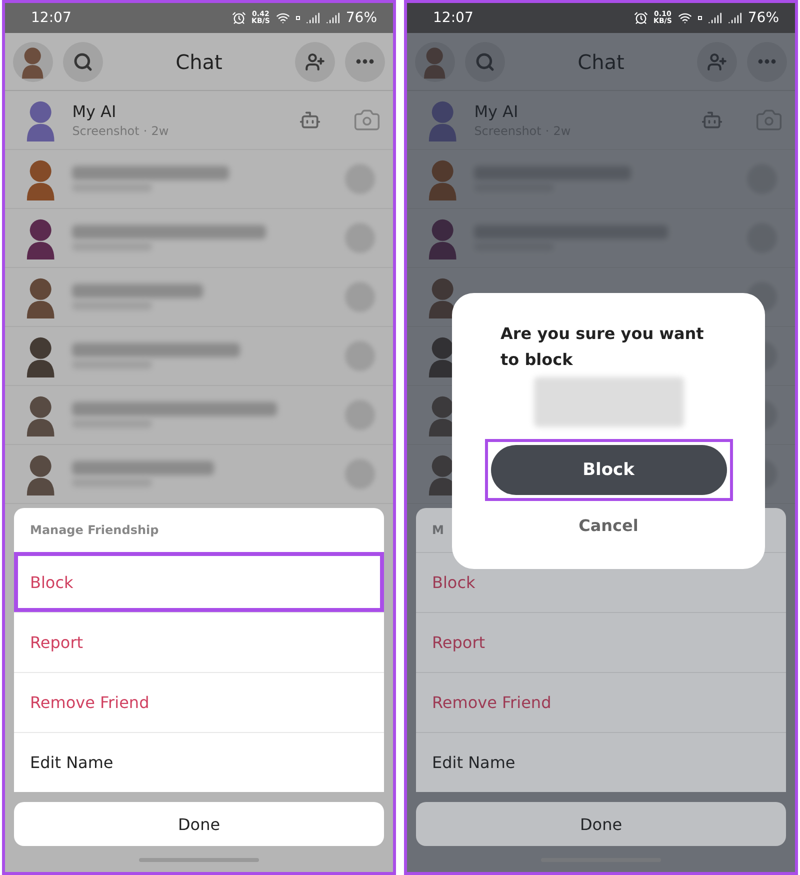 The width and height of the screenshot is (800, 875). What do you see at coordinates (438, 530) in the screenshot?
I see `sheet-title: M` at bounding box center [438, 530].